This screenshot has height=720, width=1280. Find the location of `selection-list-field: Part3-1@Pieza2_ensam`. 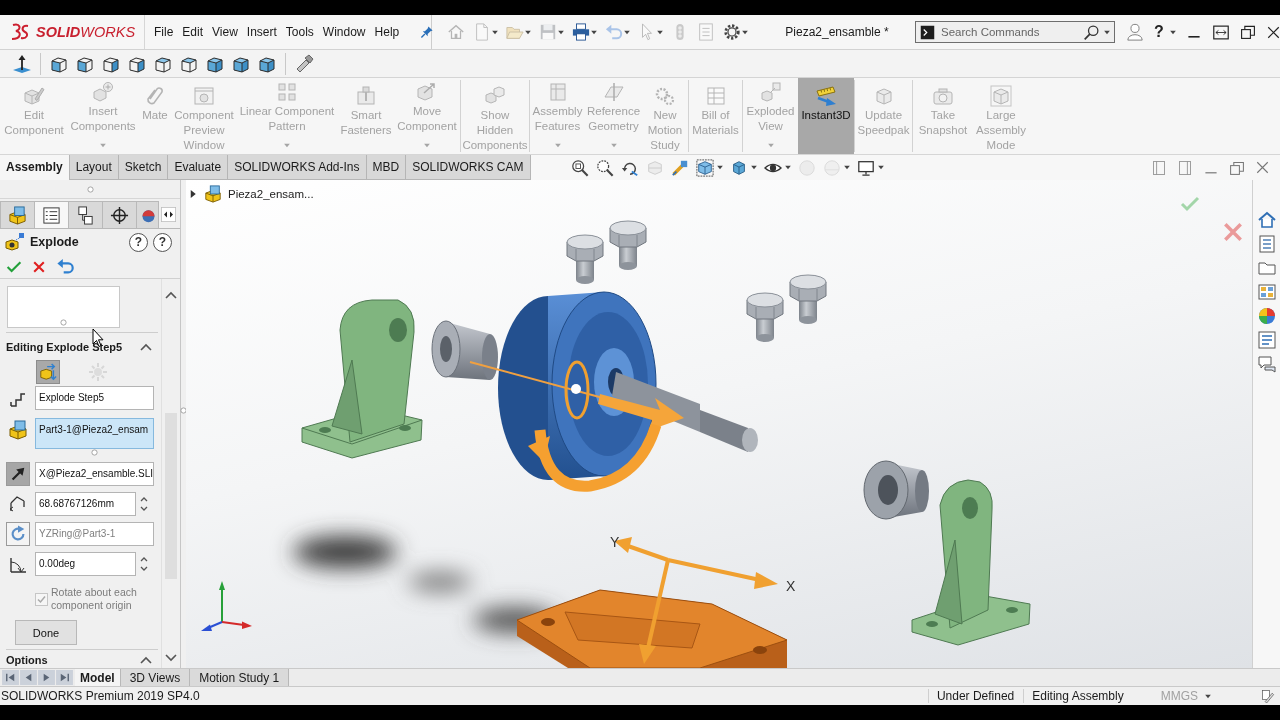

selection-list-field: Part3-1@Pieza2_ensam is located at coordinates (94, 433).